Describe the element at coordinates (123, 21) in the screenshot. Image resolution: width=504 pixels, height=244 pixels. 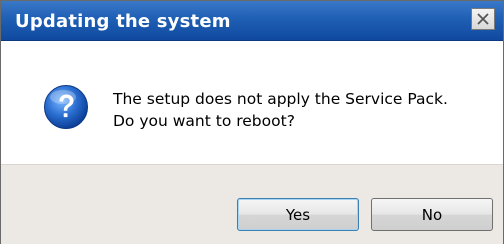
I see `dialog-title: Updating the system` at that location.